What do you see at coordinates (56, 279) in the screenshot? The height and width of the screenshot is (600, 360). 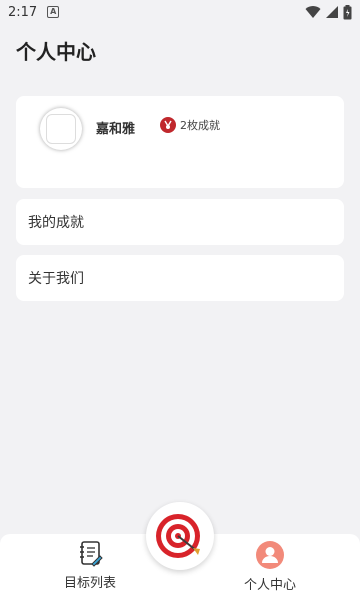 I see `about-us-label: 关于我们` at bounding box center [56, 279].